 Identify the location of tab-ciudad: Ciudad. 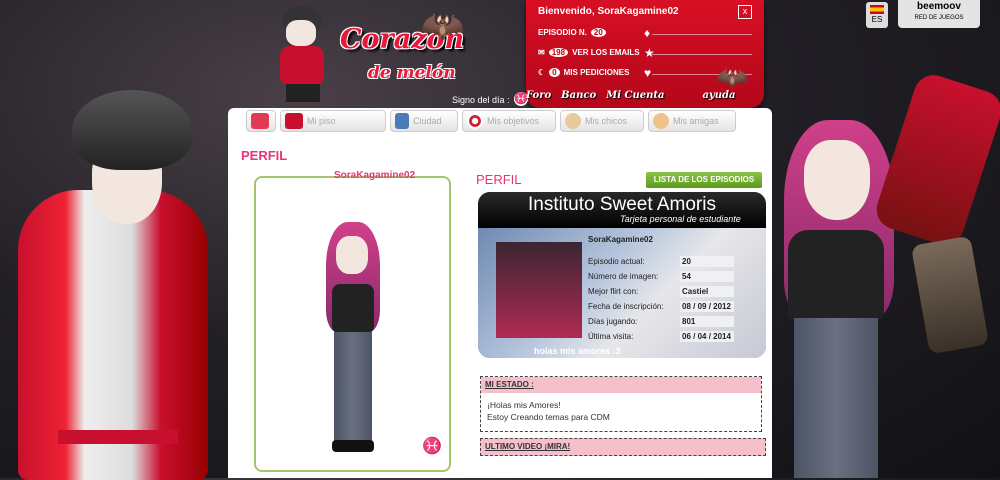
(424, 121).